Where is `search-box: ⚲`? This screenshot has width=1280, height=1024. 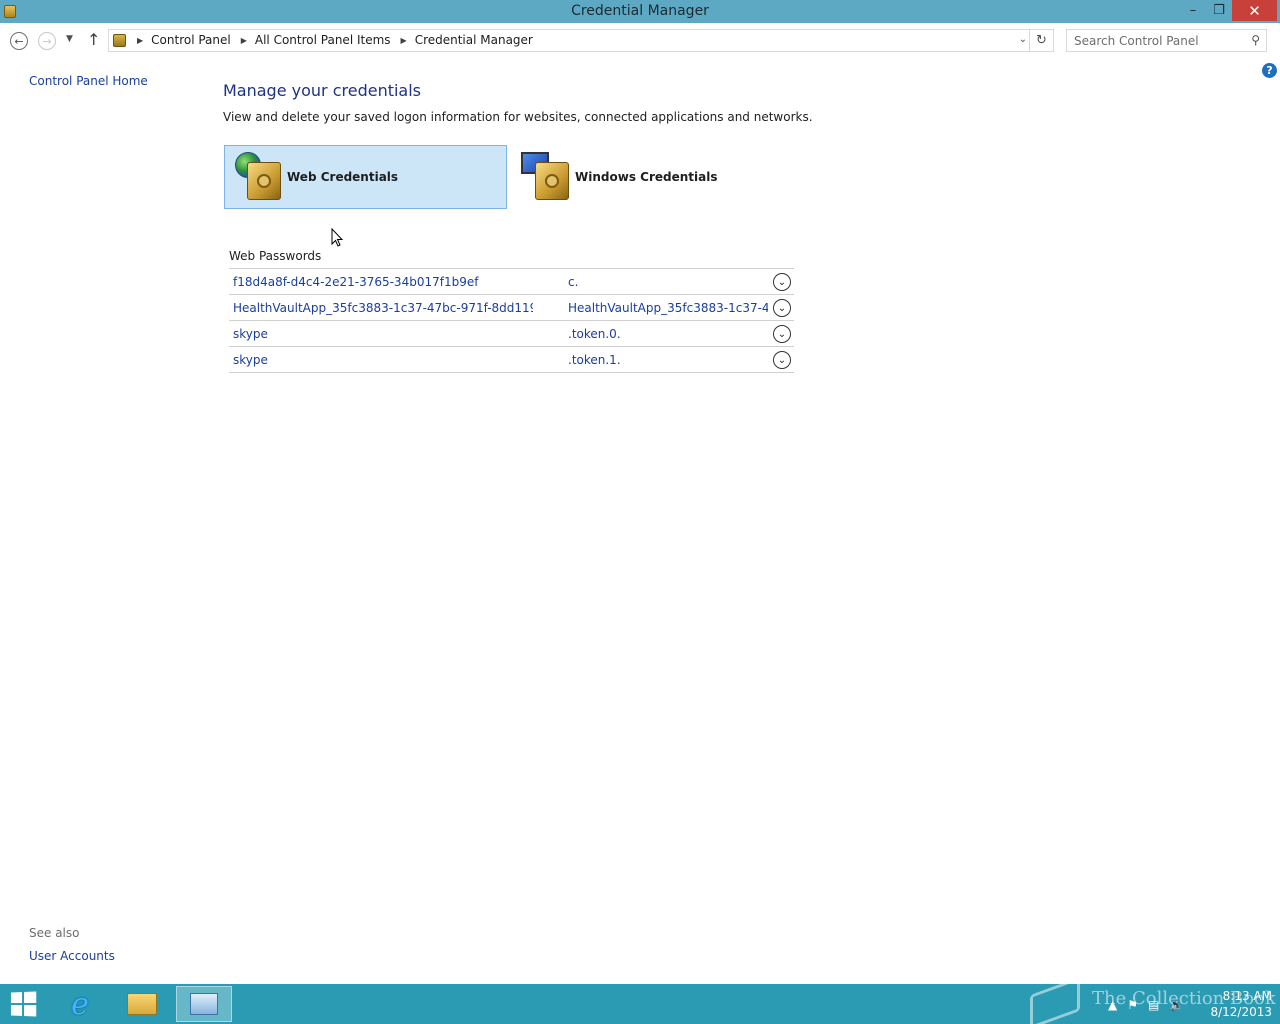
search-box: ⚲ is located at coordinates (1166, 40).